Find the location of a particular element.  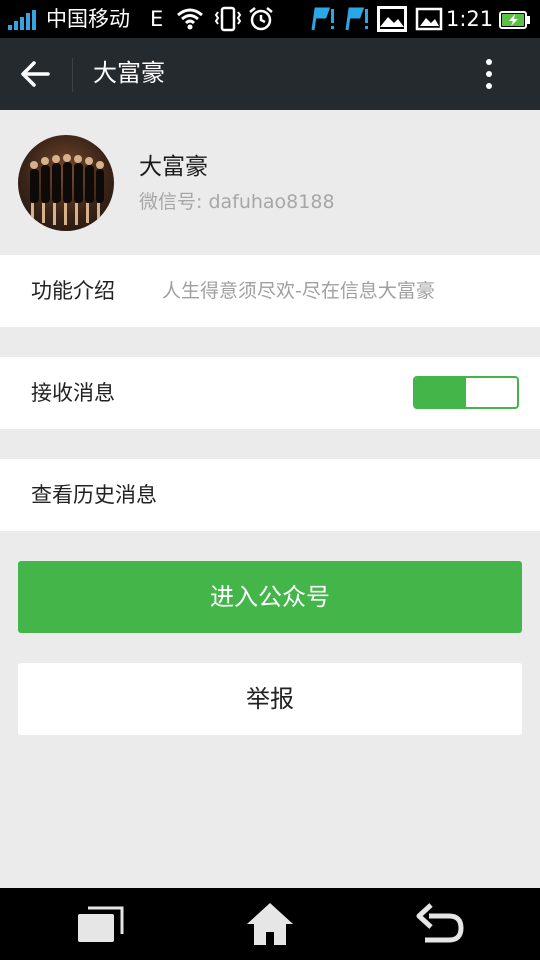

page-title: 大富豪 is located at coordinates (129, 73).